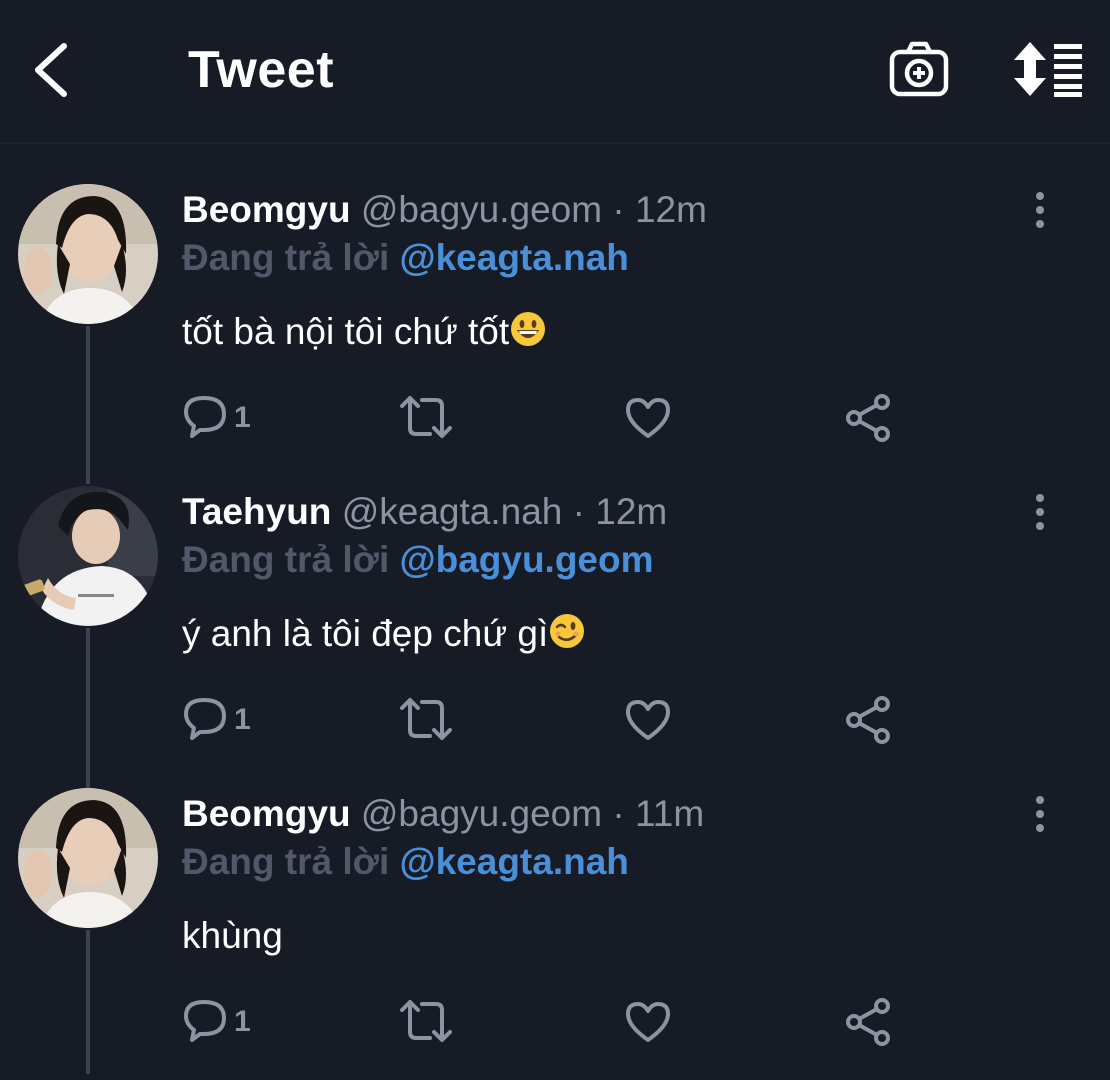 This screenshot has height=1080, width=1110. I want to click on replying-to: Đang trả lời @bagyu.geom, so click(418, 560).